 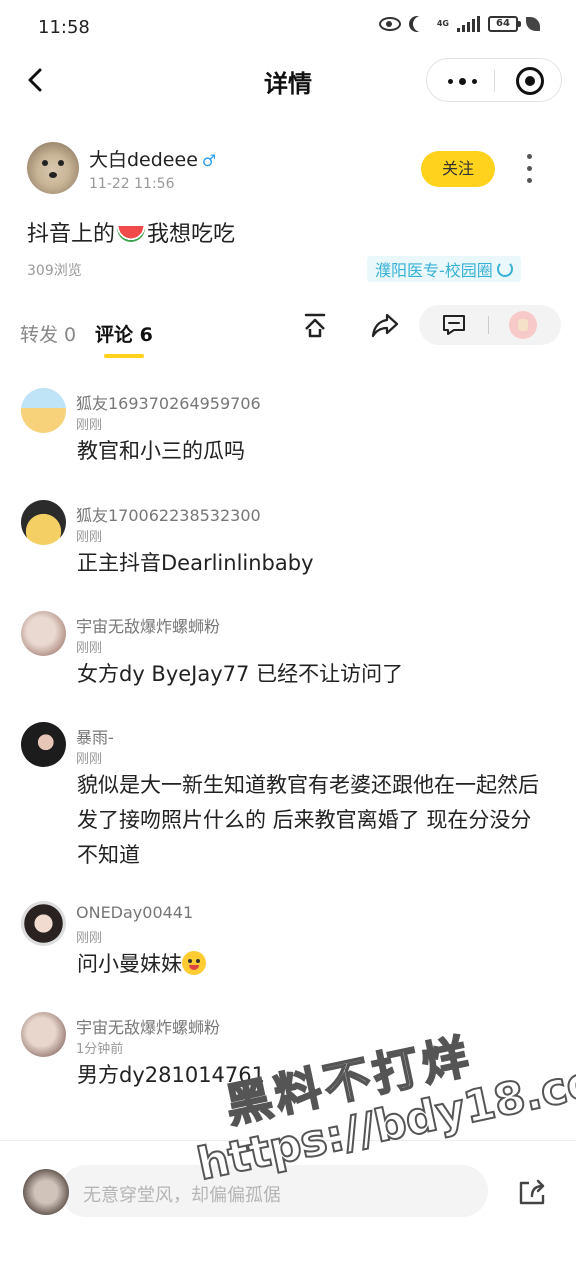 What do you see at coordinates (143, 160) in the screenshot?
I see `author-name-text: 大白dedeee` at bounding box center [143, 160].